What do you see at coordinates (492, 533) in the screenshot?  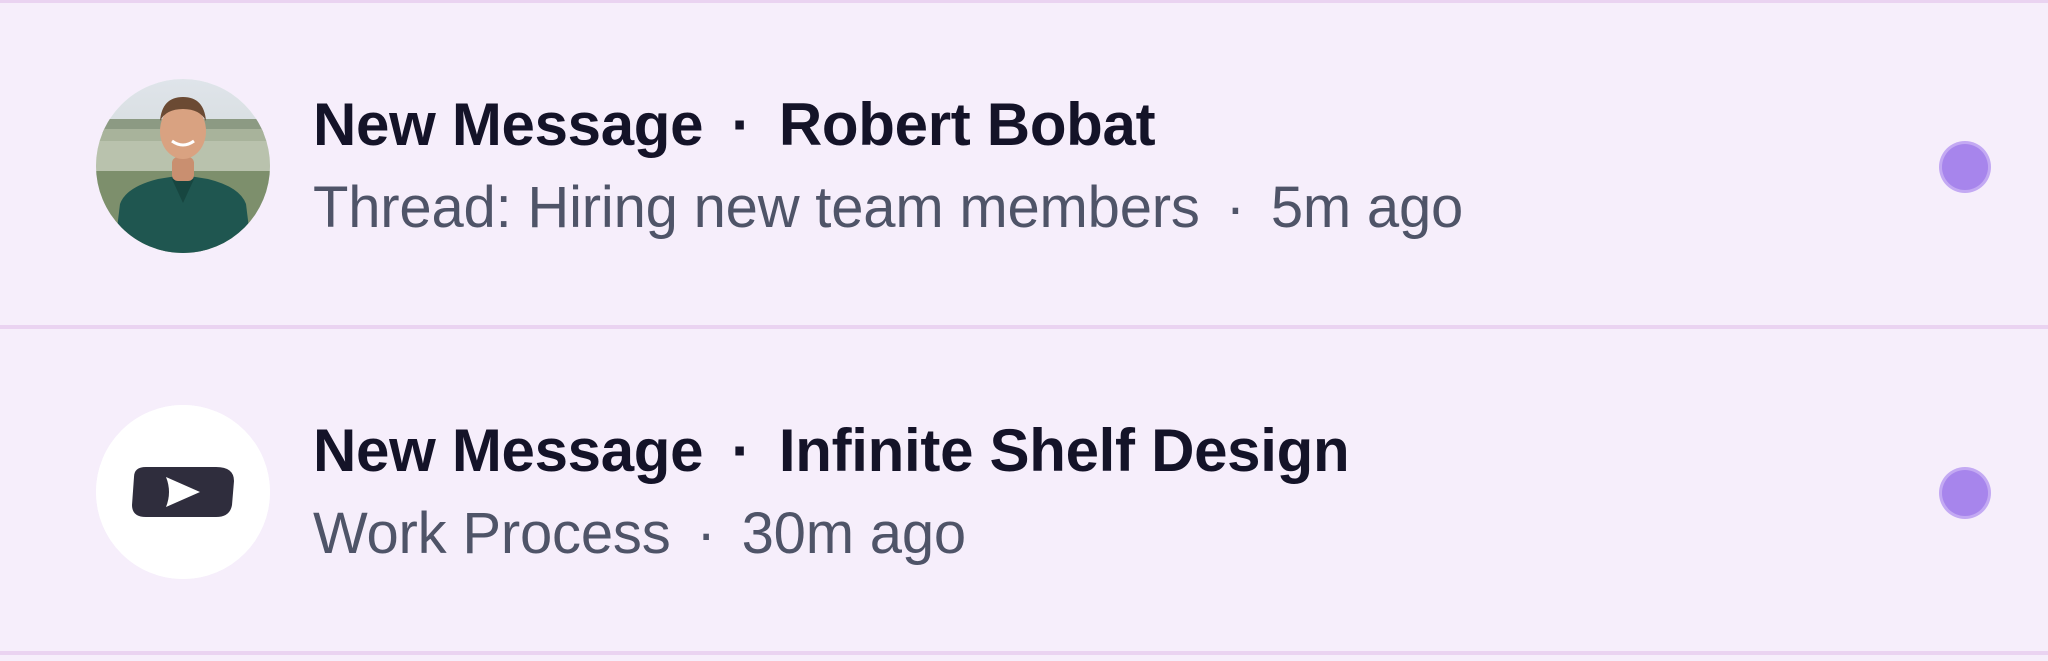 I see `notification-context: Work Process` at bounding box center [492, 533].